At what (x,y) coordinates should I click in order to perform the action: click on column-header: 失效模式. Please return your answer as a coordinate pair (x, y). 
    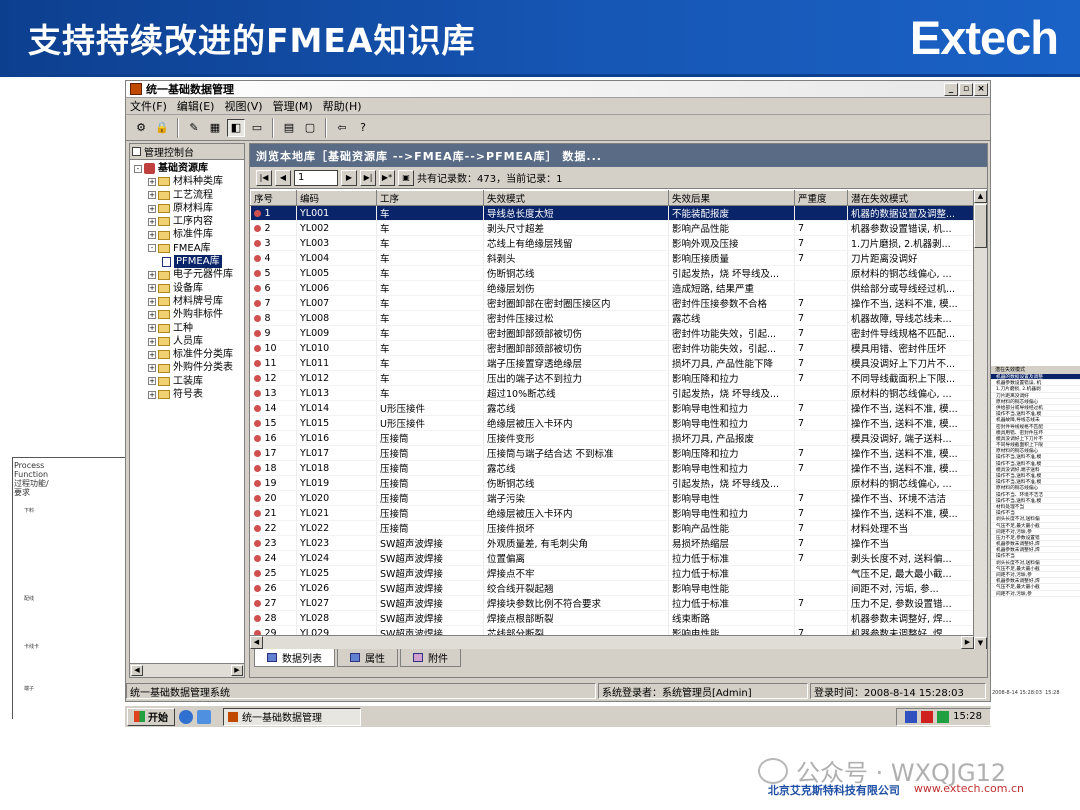
    Looking at the image, I should click on (576, 198).